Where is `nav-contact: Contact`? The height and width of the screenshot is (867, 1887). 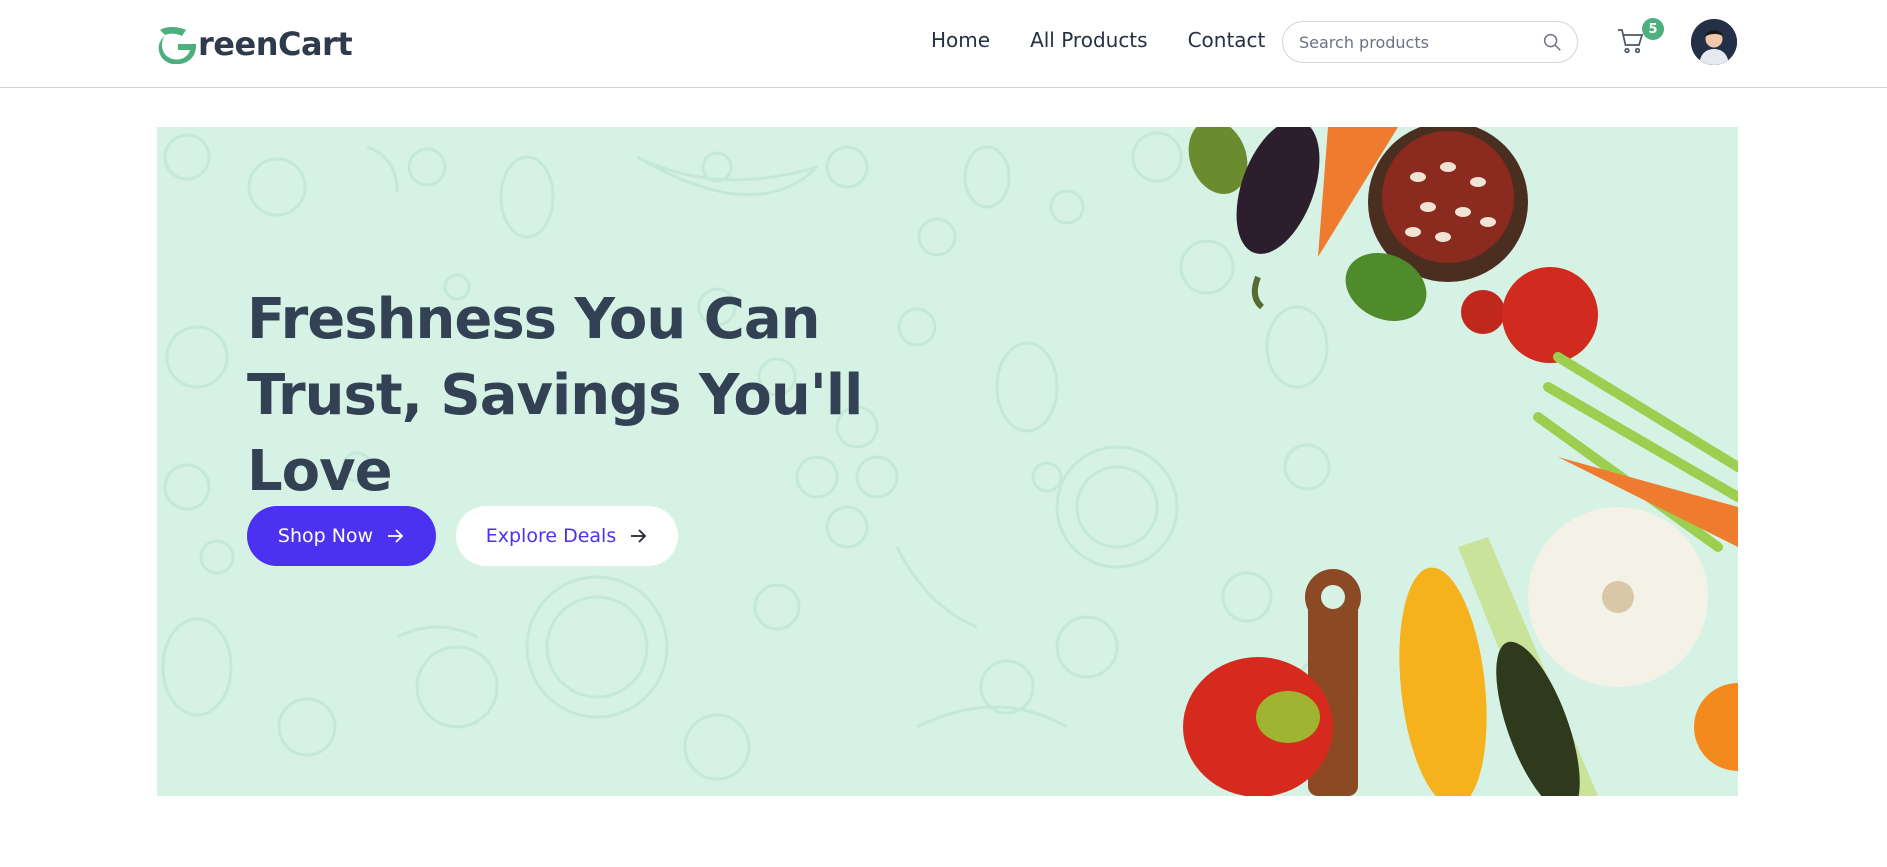 nav-contact: Contact is located at coordinates (1227, 40).